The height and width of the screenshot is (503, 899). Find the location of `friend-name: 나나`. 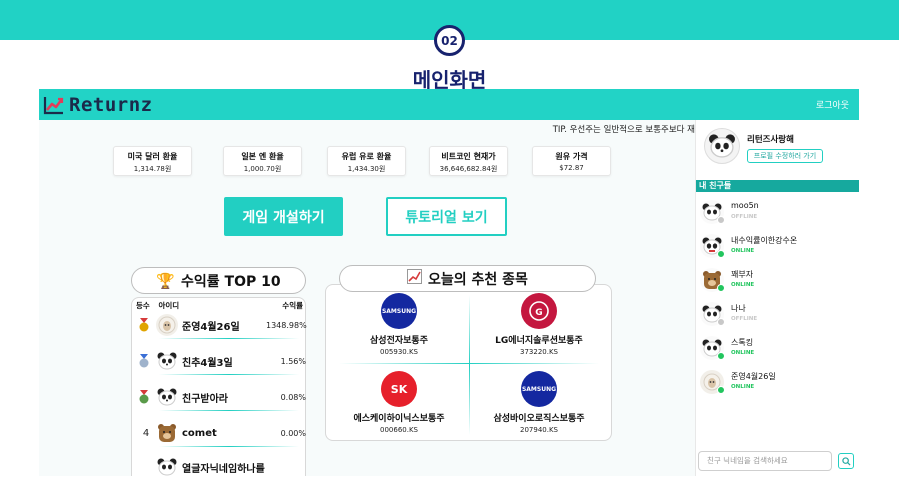

friend-name: 나나 is located at coordinates (738, 308).